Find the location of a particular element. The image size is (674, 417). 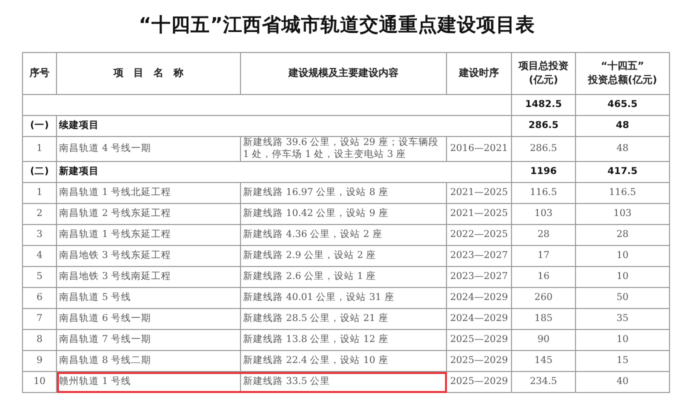

table-cell: 2016—2021 is located at coordinates (479, 148).